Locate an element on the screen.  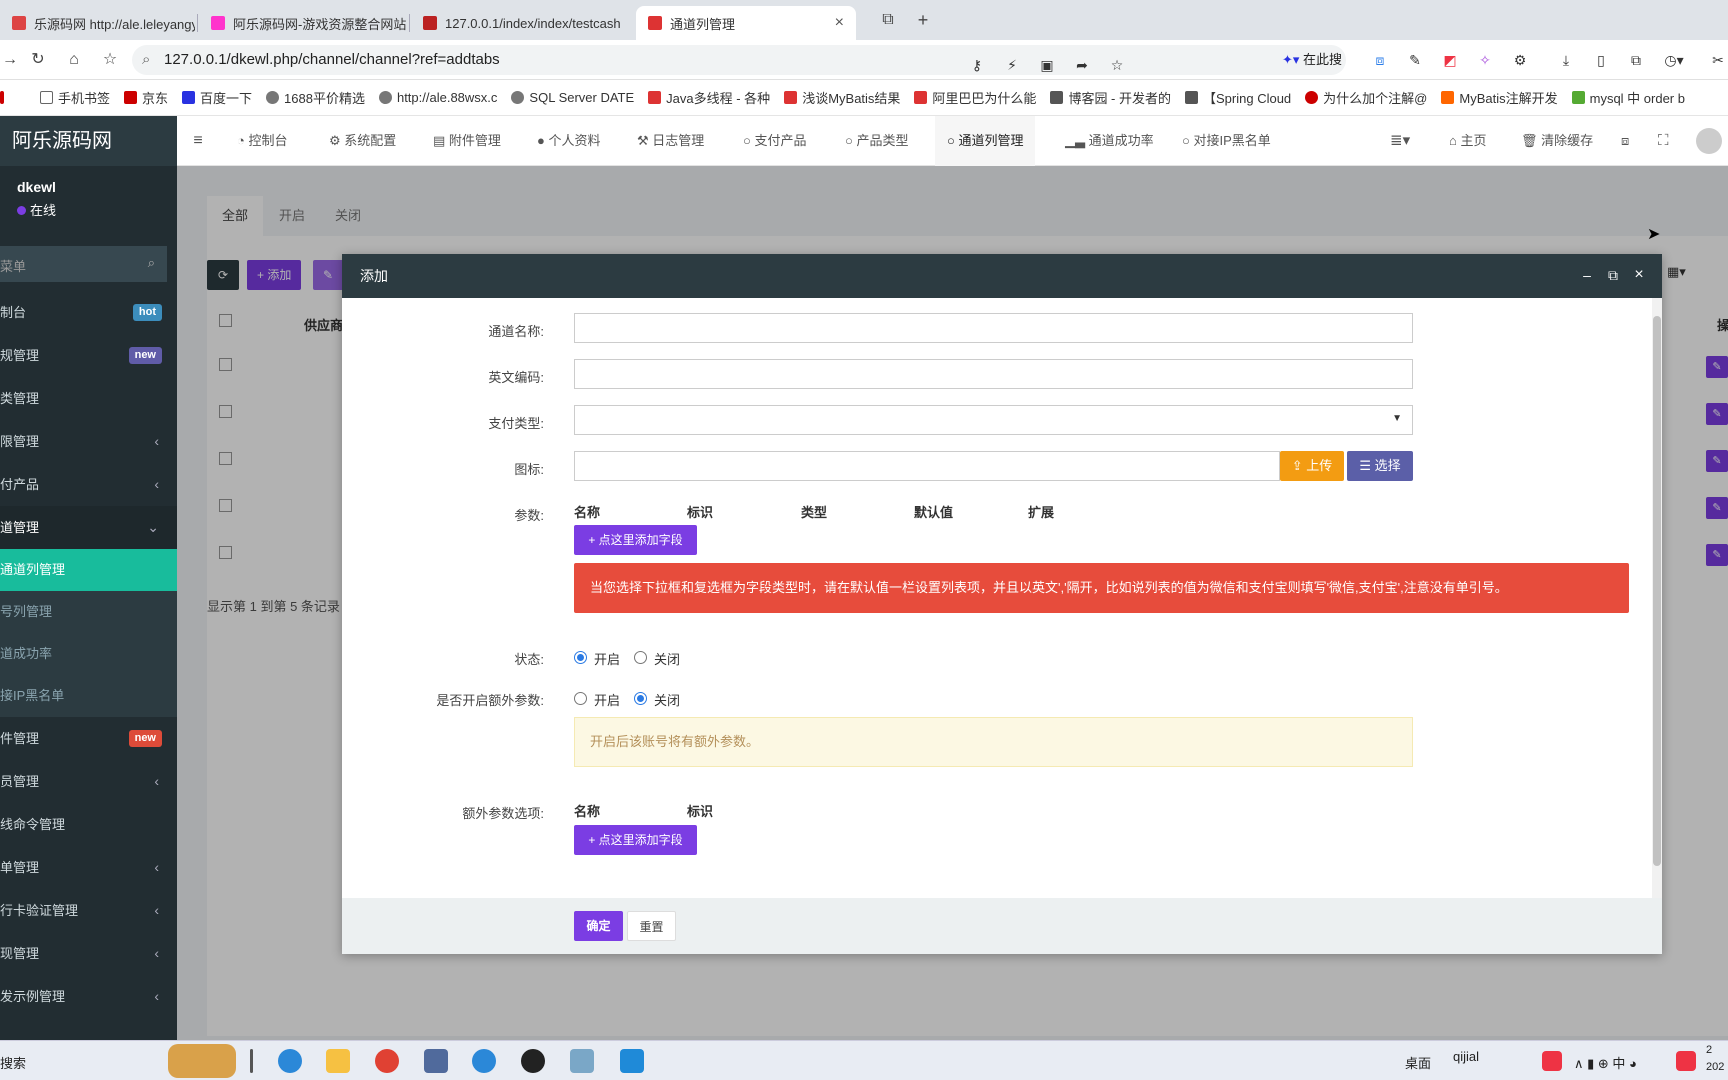
close-icon: × is located at coordinates (1639, 275).